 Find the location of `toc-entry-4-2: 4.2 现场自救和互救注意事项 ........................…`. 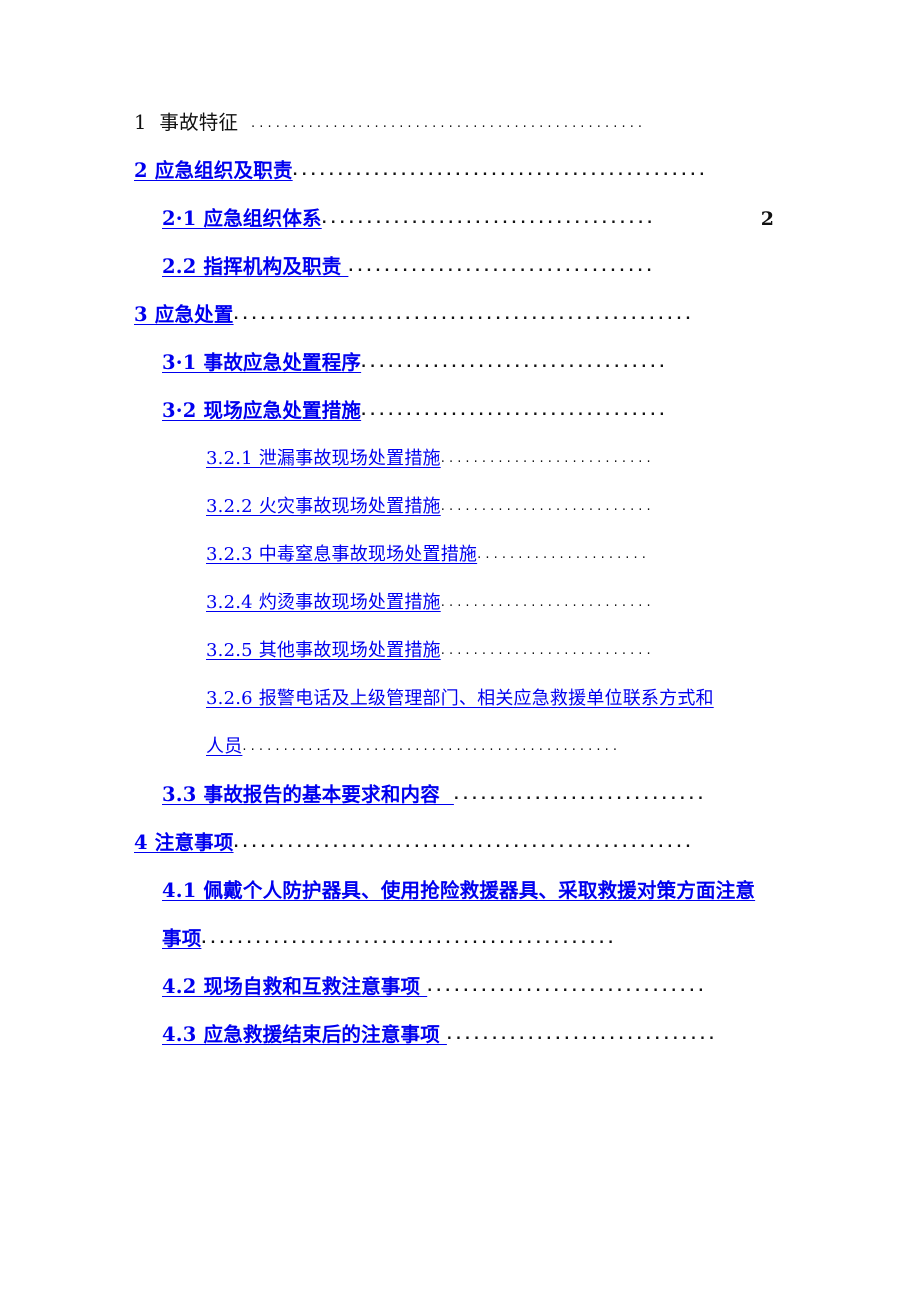

toc-entry-4-2: 4.2 现场自救和互救注意事项 ........................… is located at coordinates (468, 994).